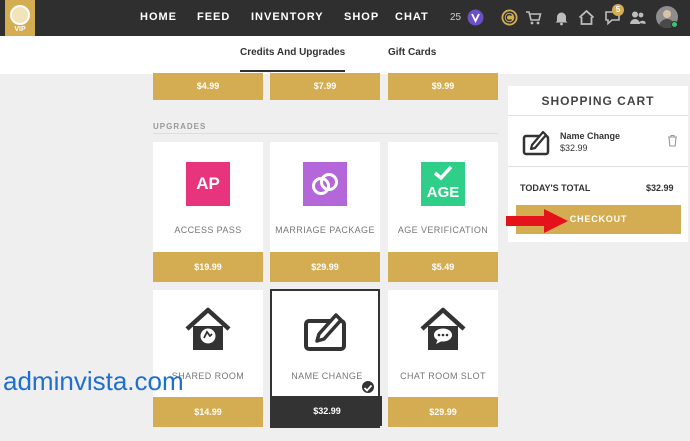 This screenshot has height=441, width=690. What do you see at coordinates (20, 29) in the screenshot?
I see `logo-vip-text: VIP` at bounding box center [20, 29].